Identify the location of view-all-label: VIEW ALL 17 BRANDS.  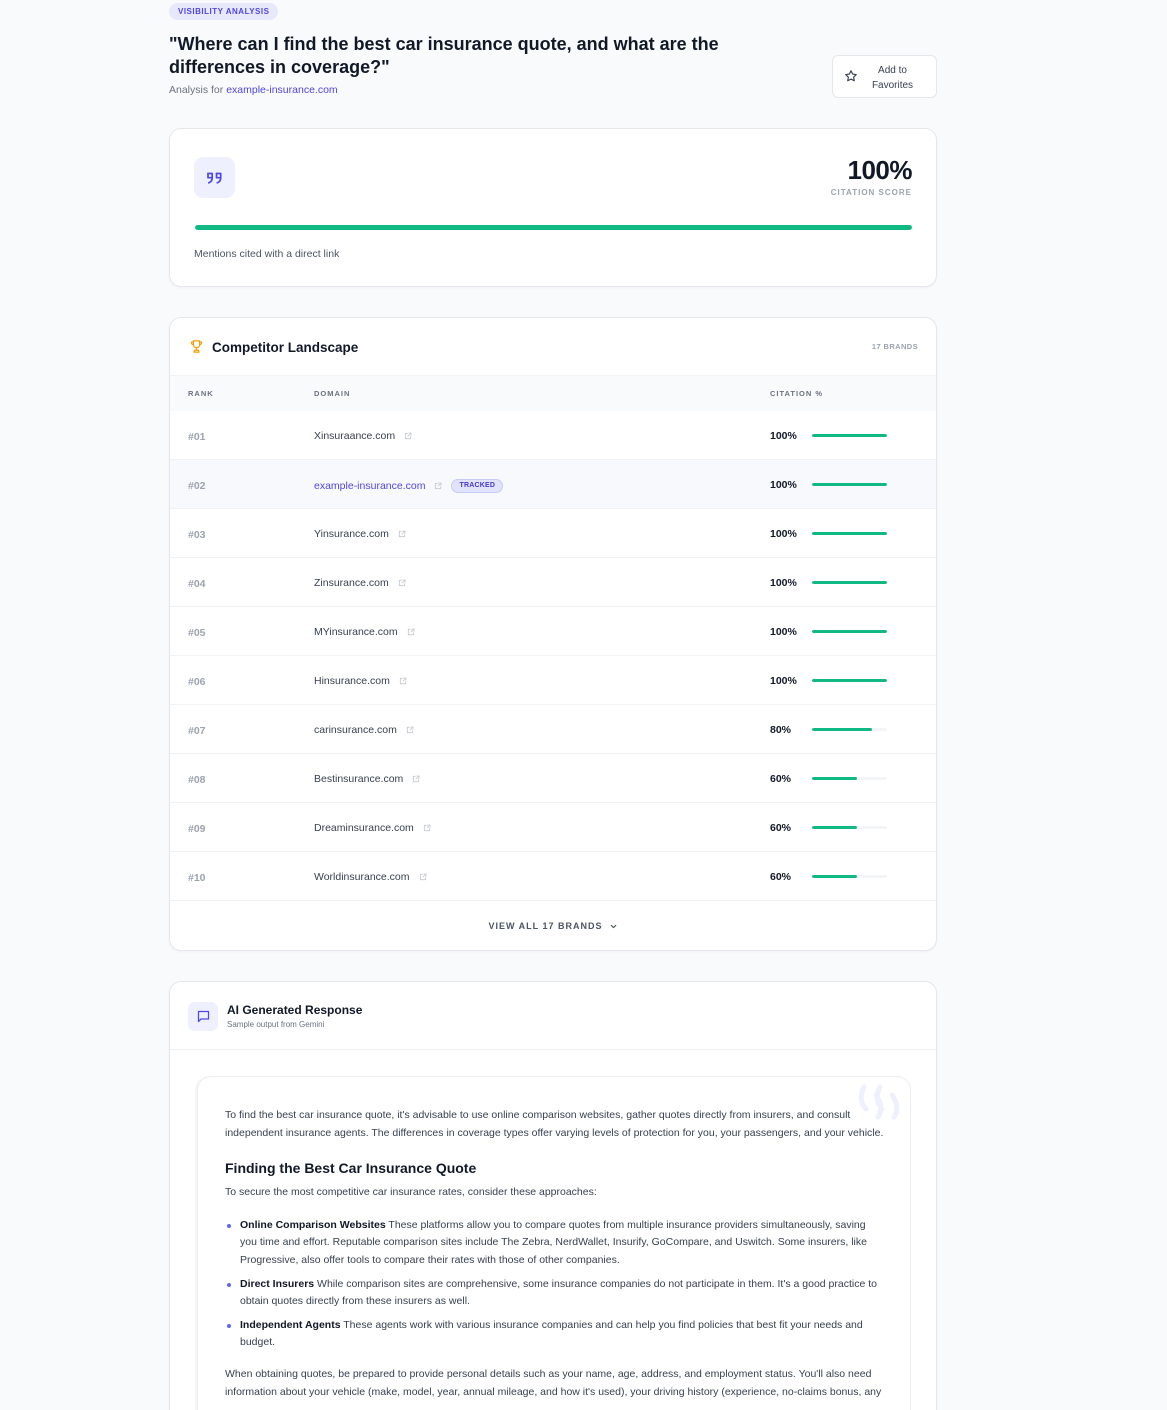
(545, 926).